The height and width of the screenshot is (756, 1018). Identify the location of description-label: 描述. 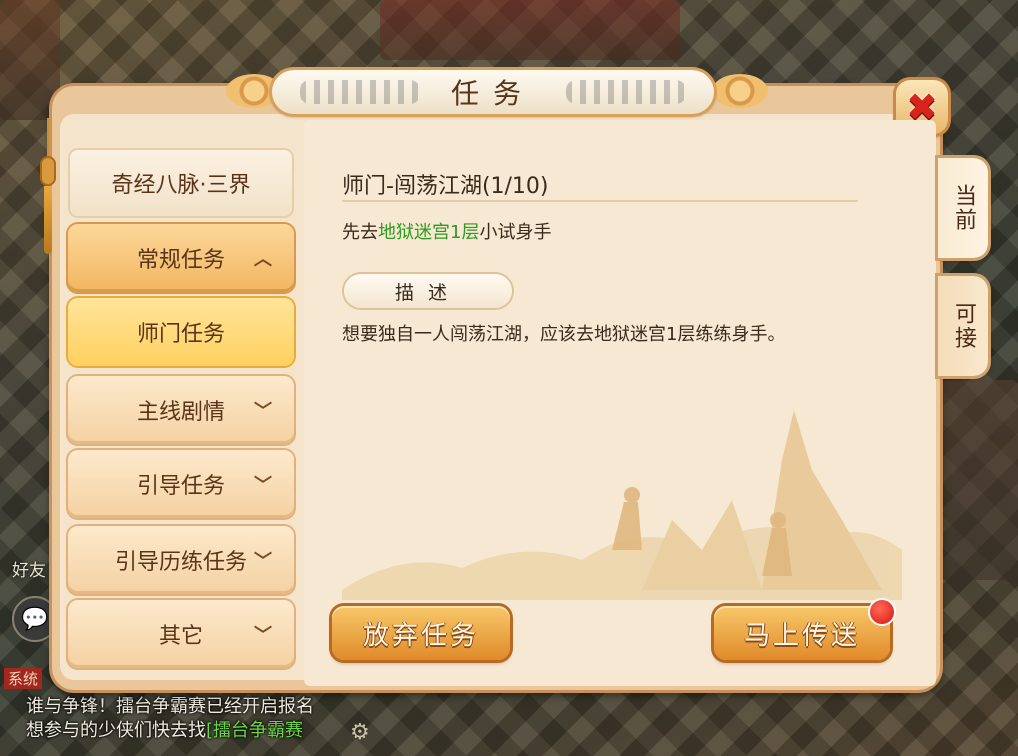
(428, 291).